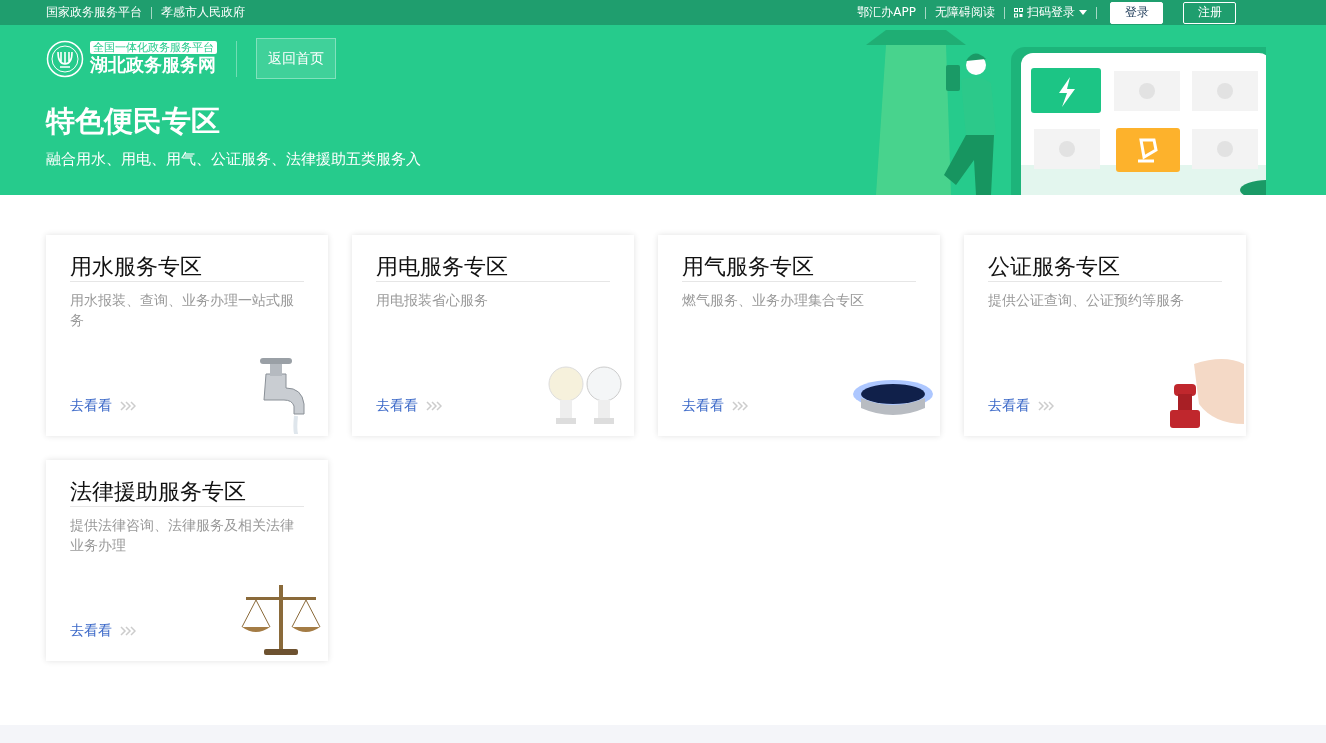  What do you see at coordinates (133, 121) in the screenshot?
I see `page-title: 特色便民专区` at bounding box center [133, 121].